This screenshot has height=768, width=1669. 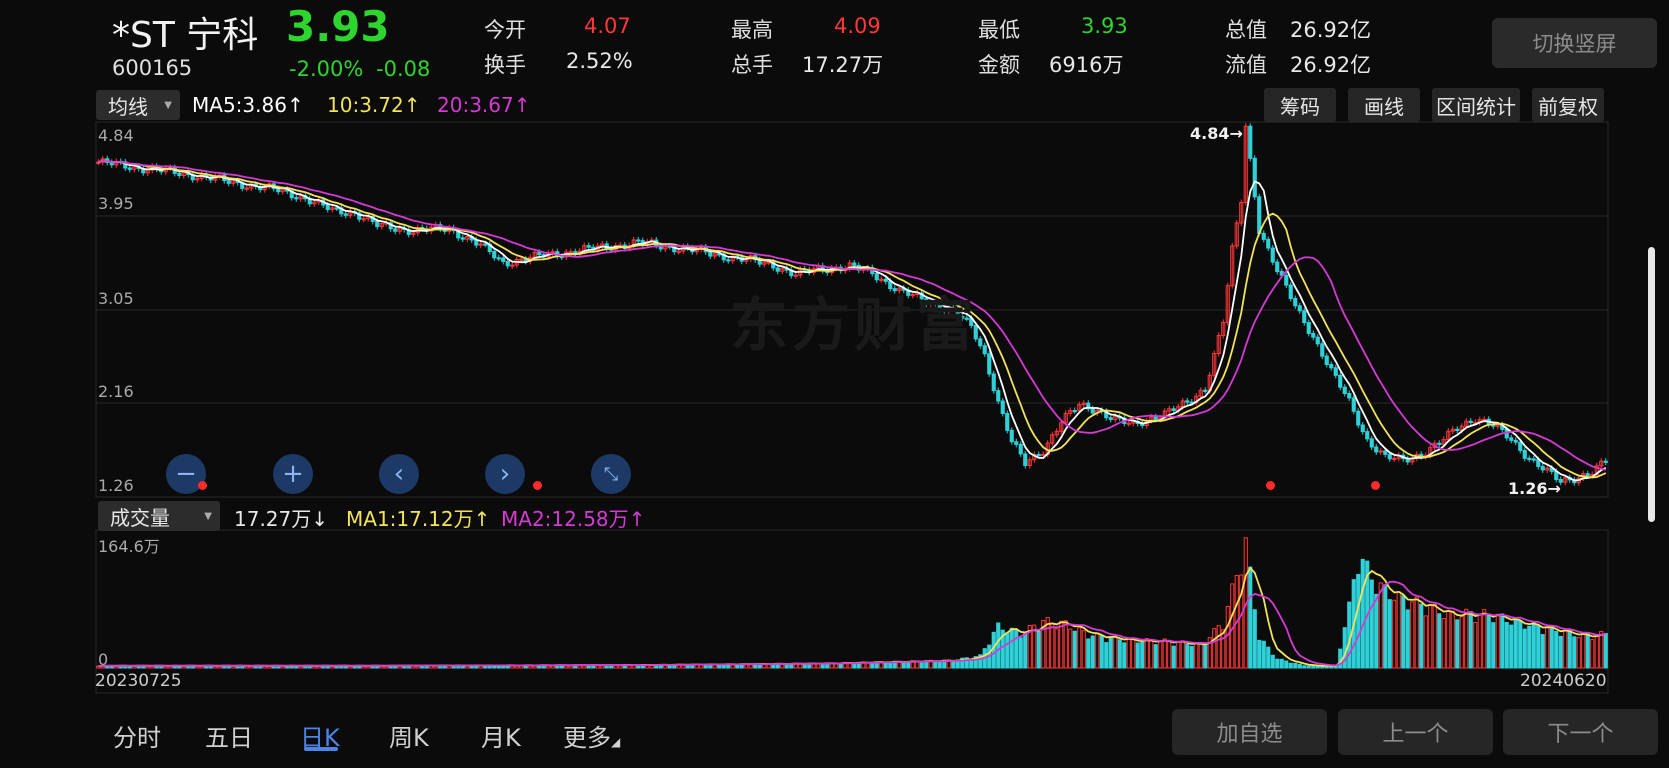 What do you see at coordinates (159, 516) in the screenshot?
I see `indicator-select: 成交量 ▼` at bounding box center [159, 516].